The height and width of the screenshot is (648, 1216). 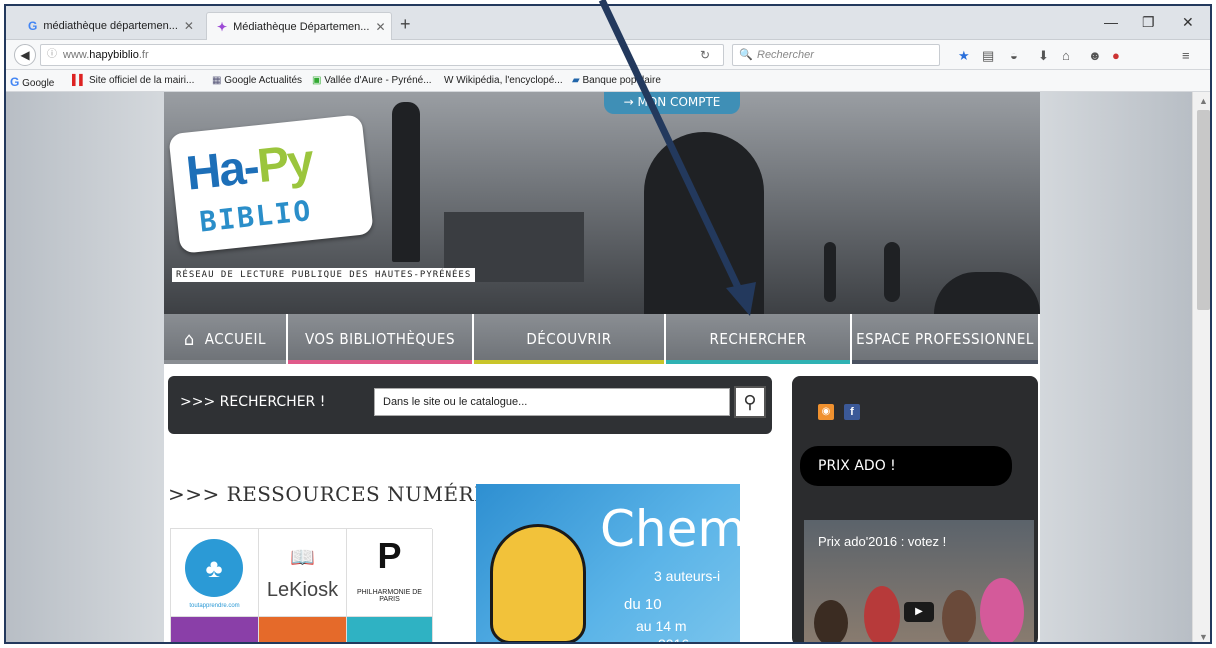 What do you see at coordinates (405, 24) in the screenshot?
I see `new-tab-button: +` at bounding box center [405, 24].